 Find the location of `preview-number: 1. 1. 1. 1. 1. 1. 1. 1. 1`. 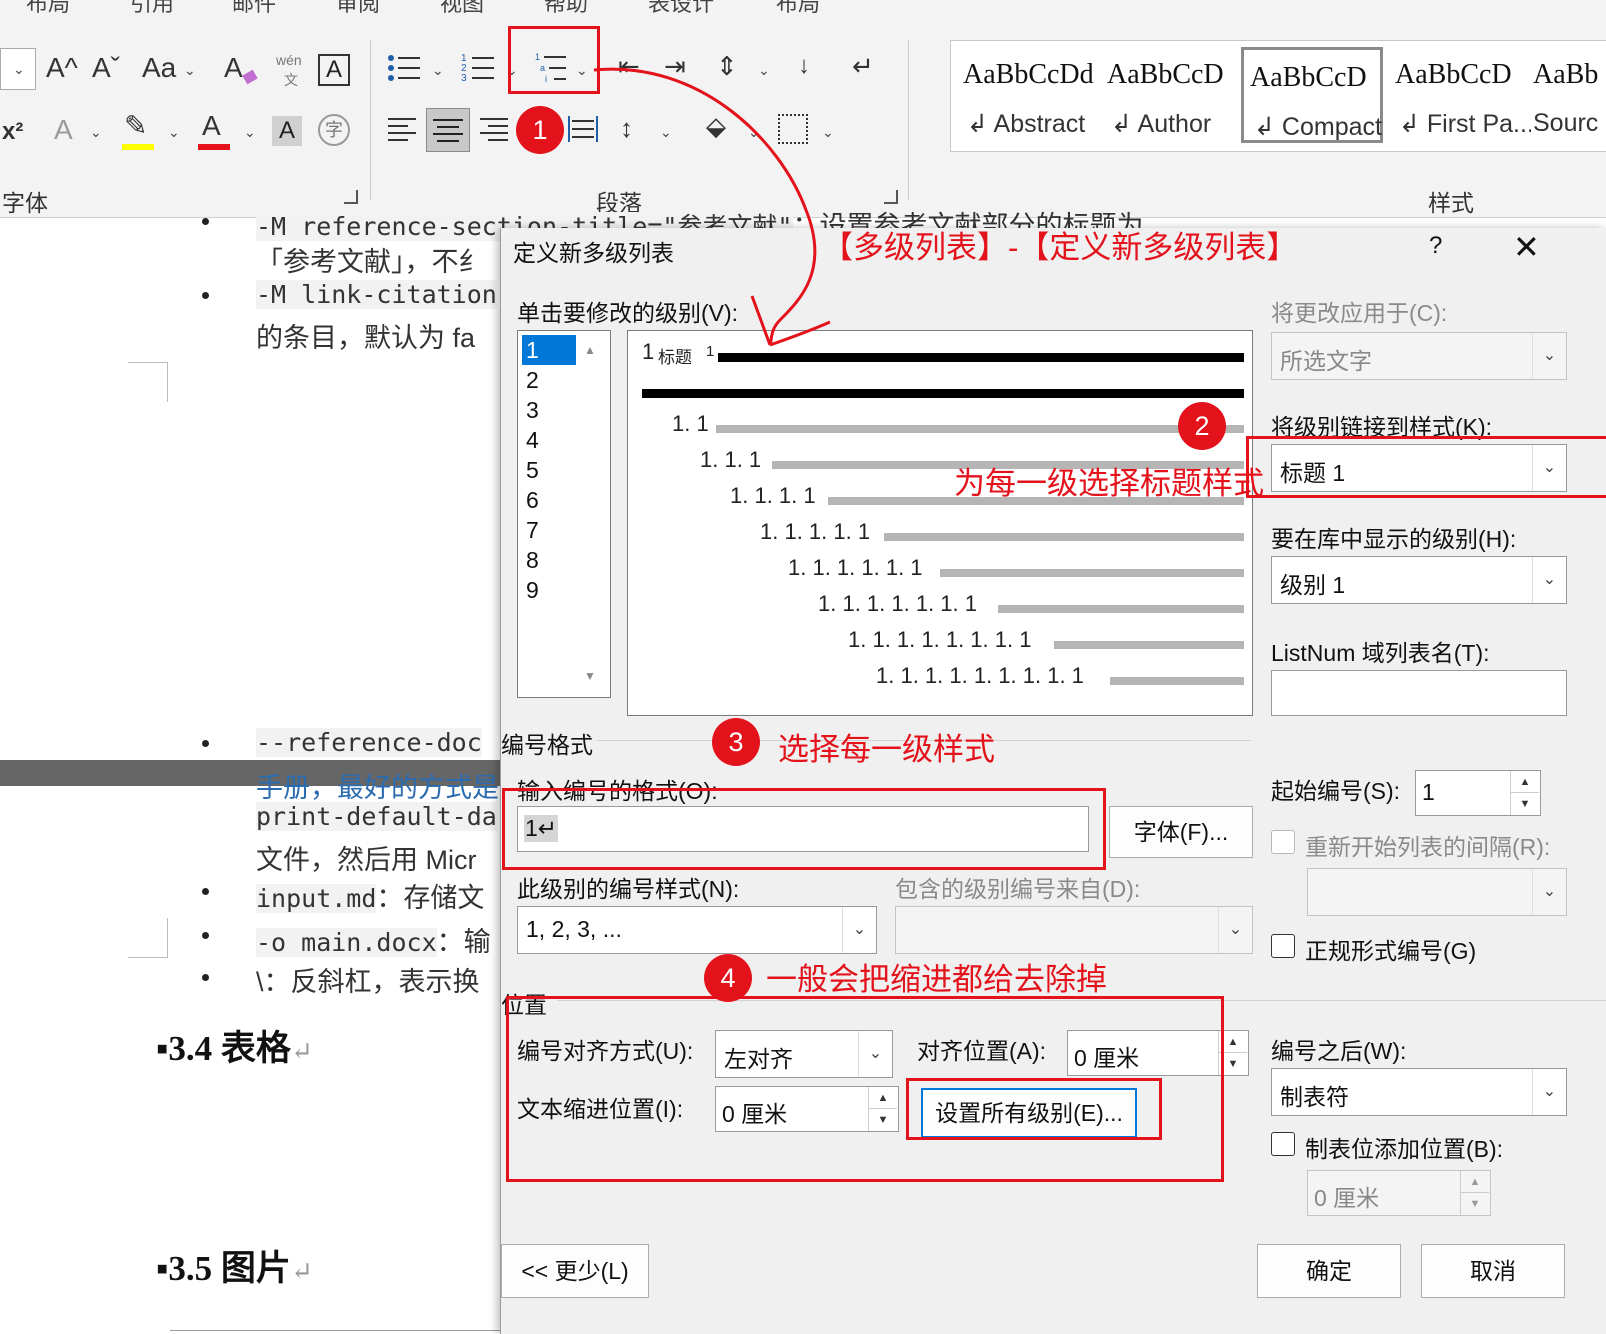

preview-number: 1. 1. 1. 1. 1. 1. 1. 1. 1 is located at coordinates (980, 675).